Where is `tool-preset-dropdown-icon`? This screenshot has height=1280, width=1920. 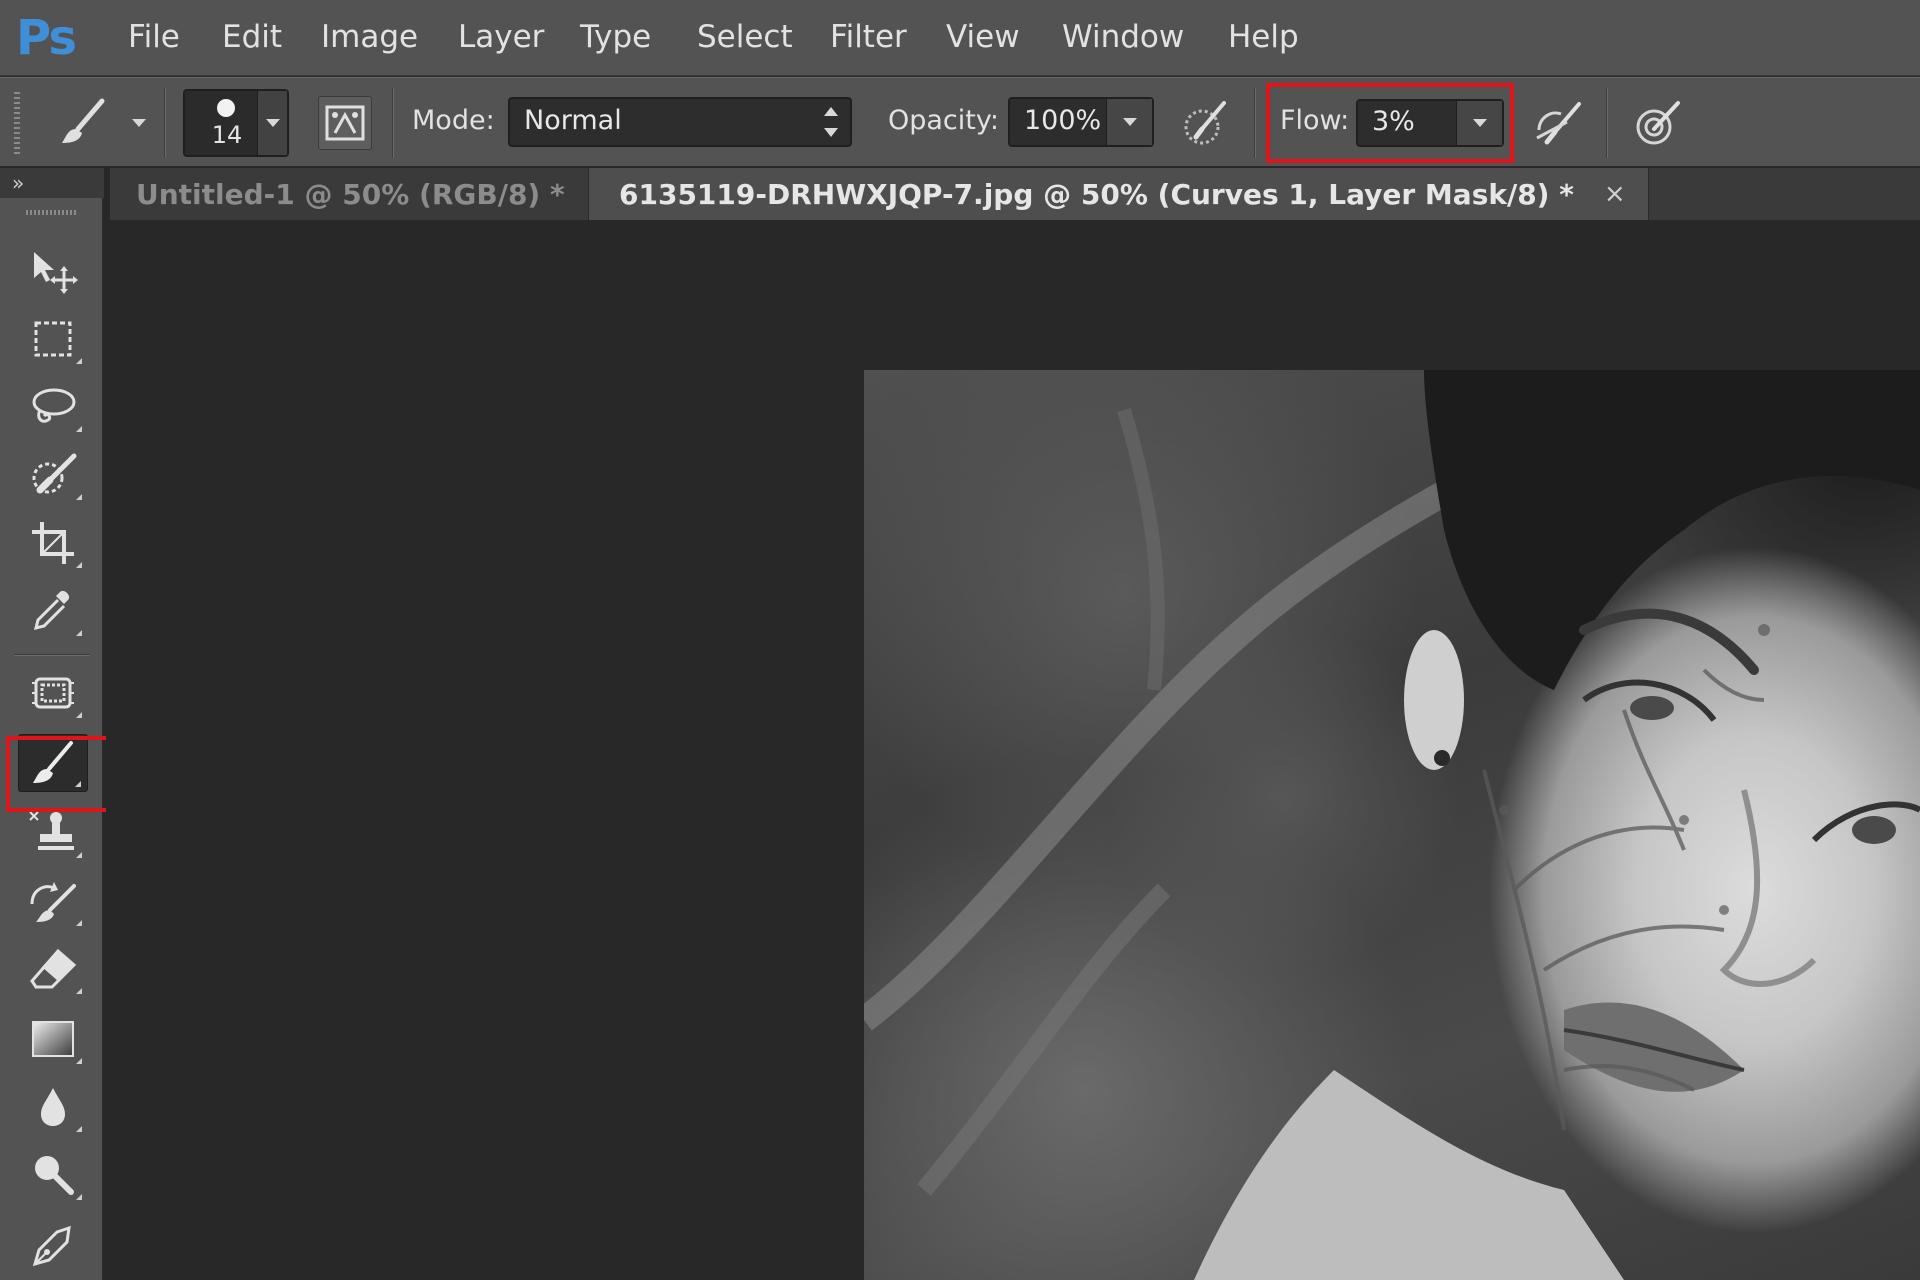
tool-preset-dropdown-icon is located at coordinates (139, 123).